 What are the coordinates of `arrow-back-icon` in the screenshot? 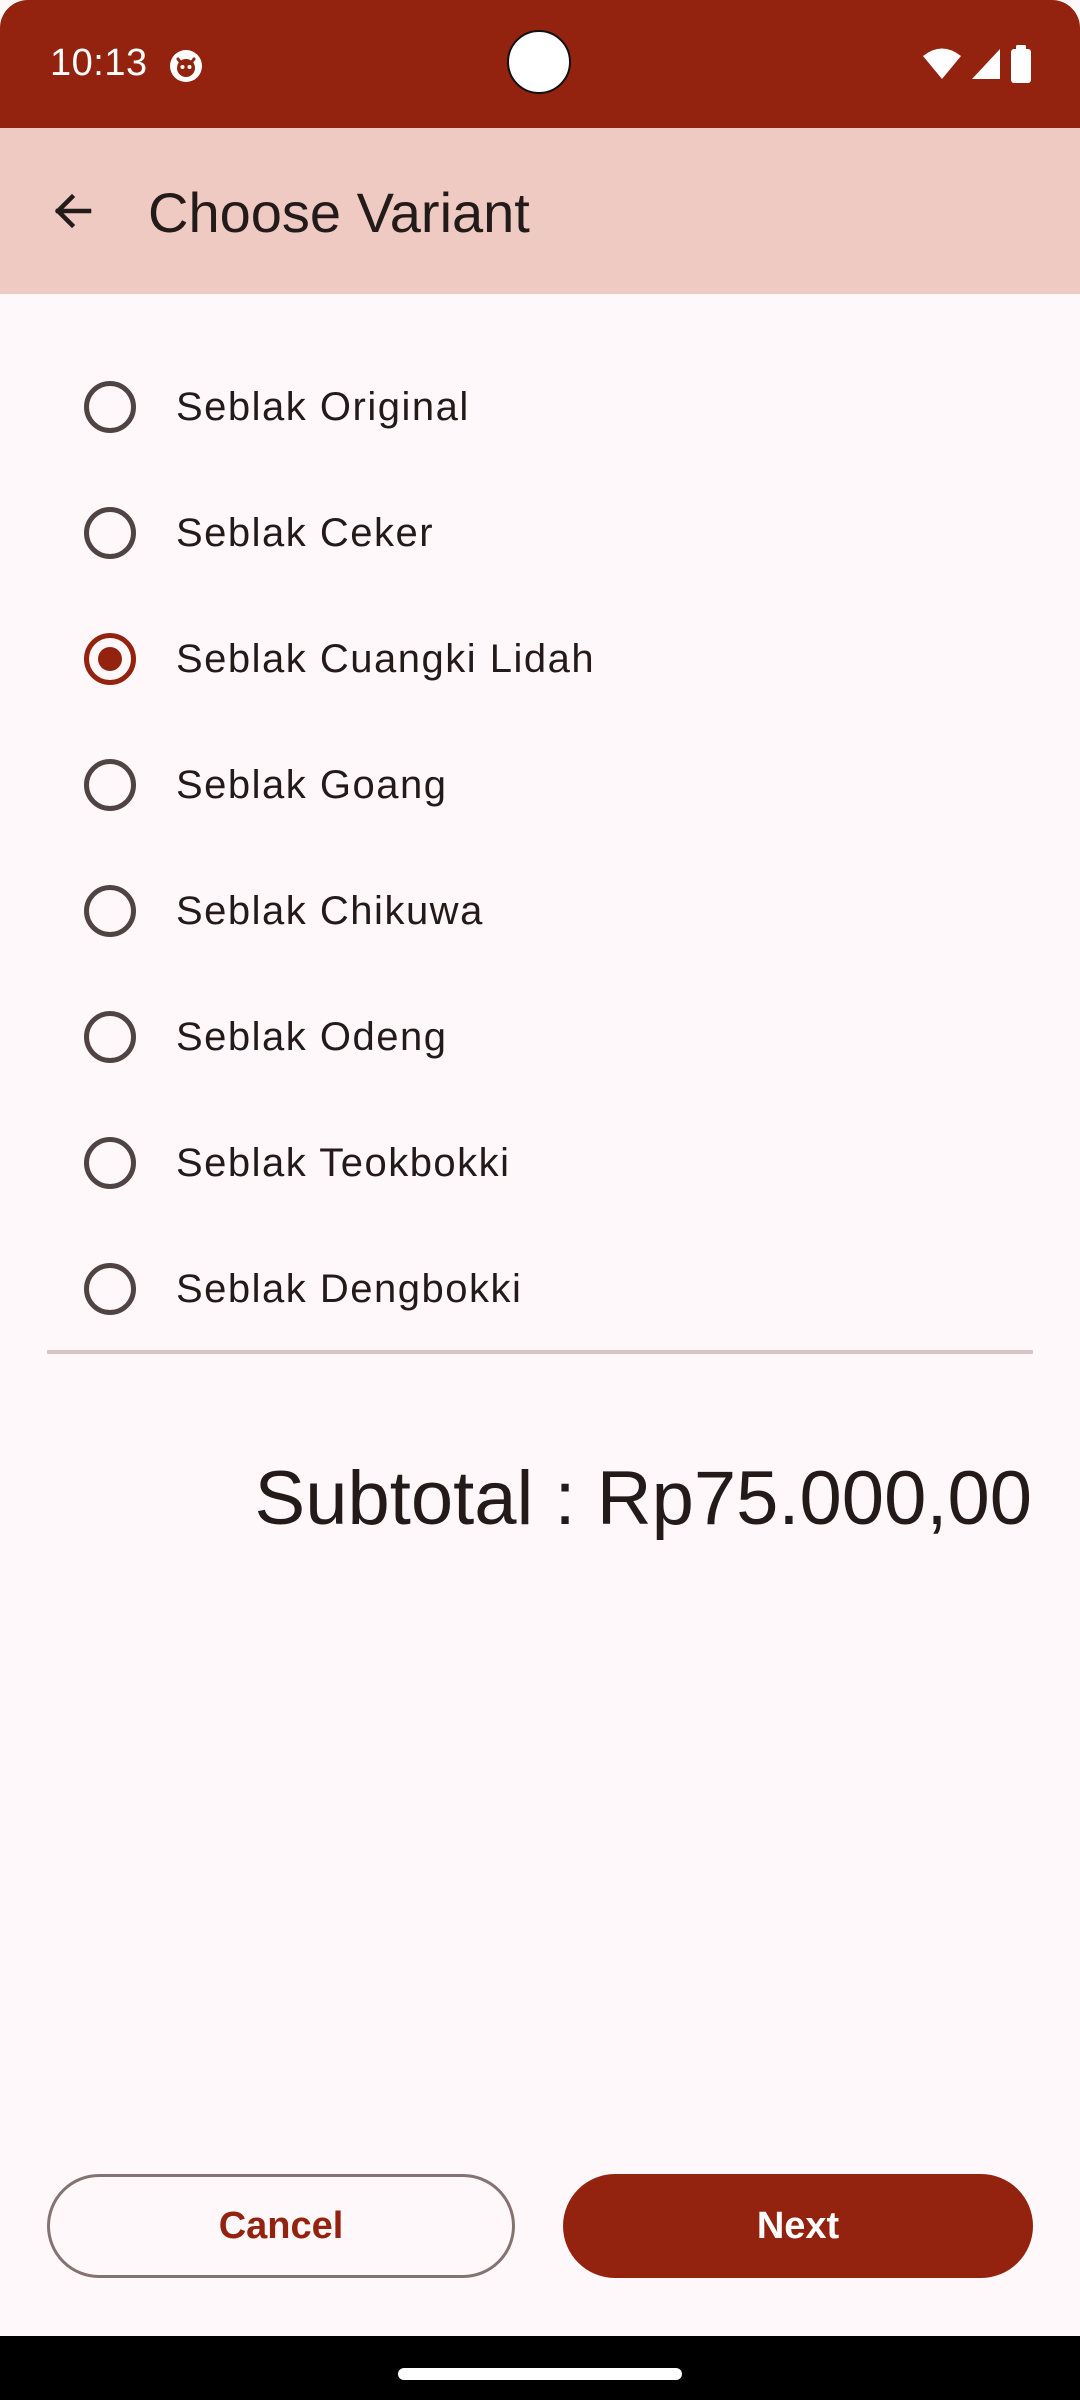 It's located at (73, 211).